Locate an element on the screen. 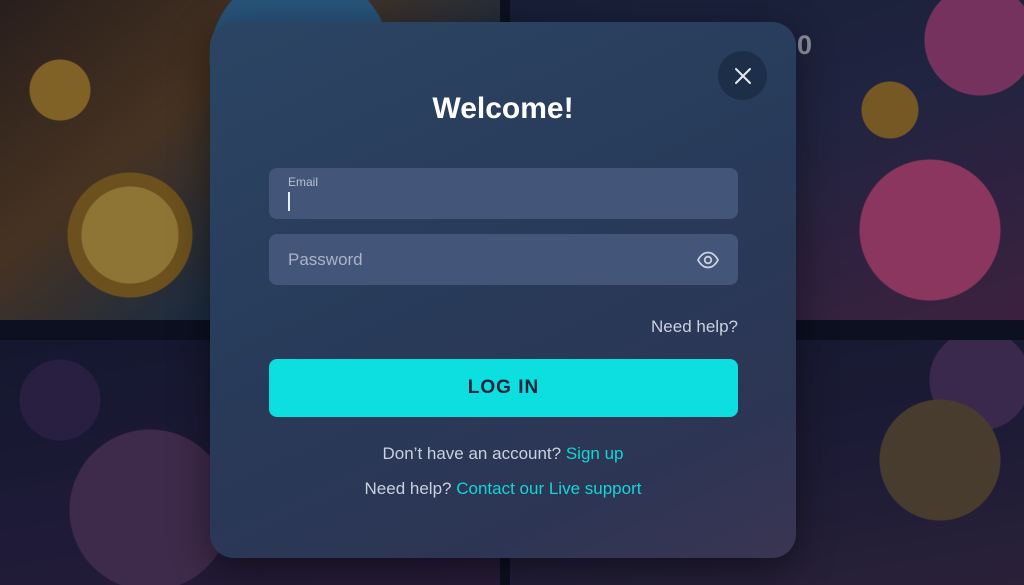 Image resolution: width=1024 pixels, height=585 pixels. eye-icon is located at coordinates (708, 260).